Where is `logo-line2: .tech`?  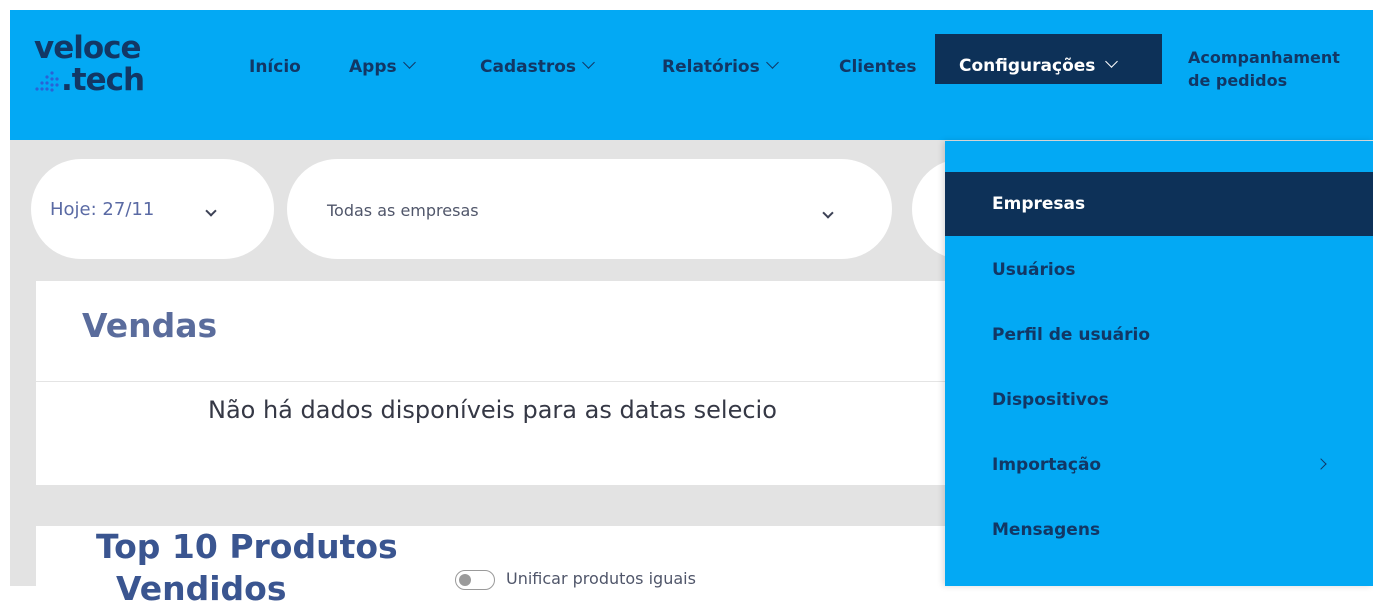 logo-line2: .tech is located at coordinates (103, 80).